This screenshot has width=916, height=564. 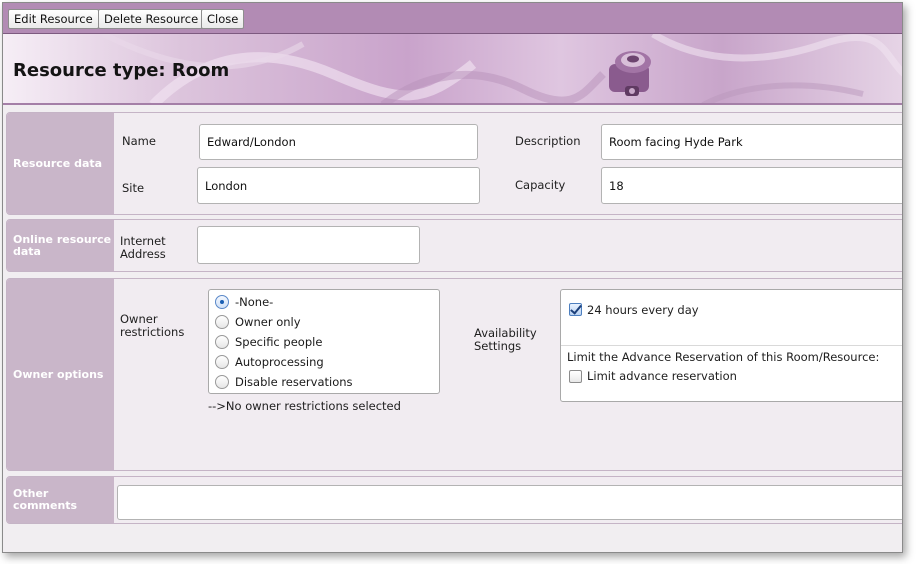 What do you see at coordinates (304, 406) in the screenshot?
I see `owner-restriction-status: -->No owner restrictions selected` at bounding box center [304, 406].